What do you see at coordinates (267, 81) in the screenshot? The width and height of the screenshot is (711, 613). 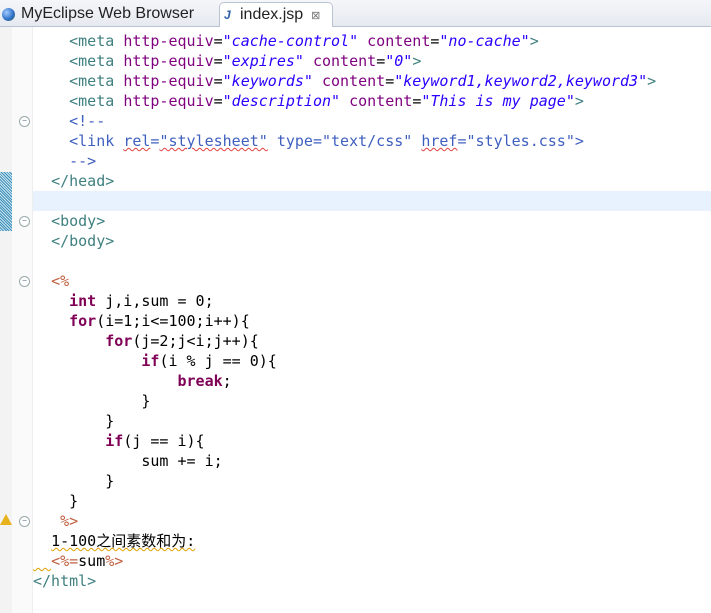 I see `code-token: "keywords"` at bounding box center [267, 81].